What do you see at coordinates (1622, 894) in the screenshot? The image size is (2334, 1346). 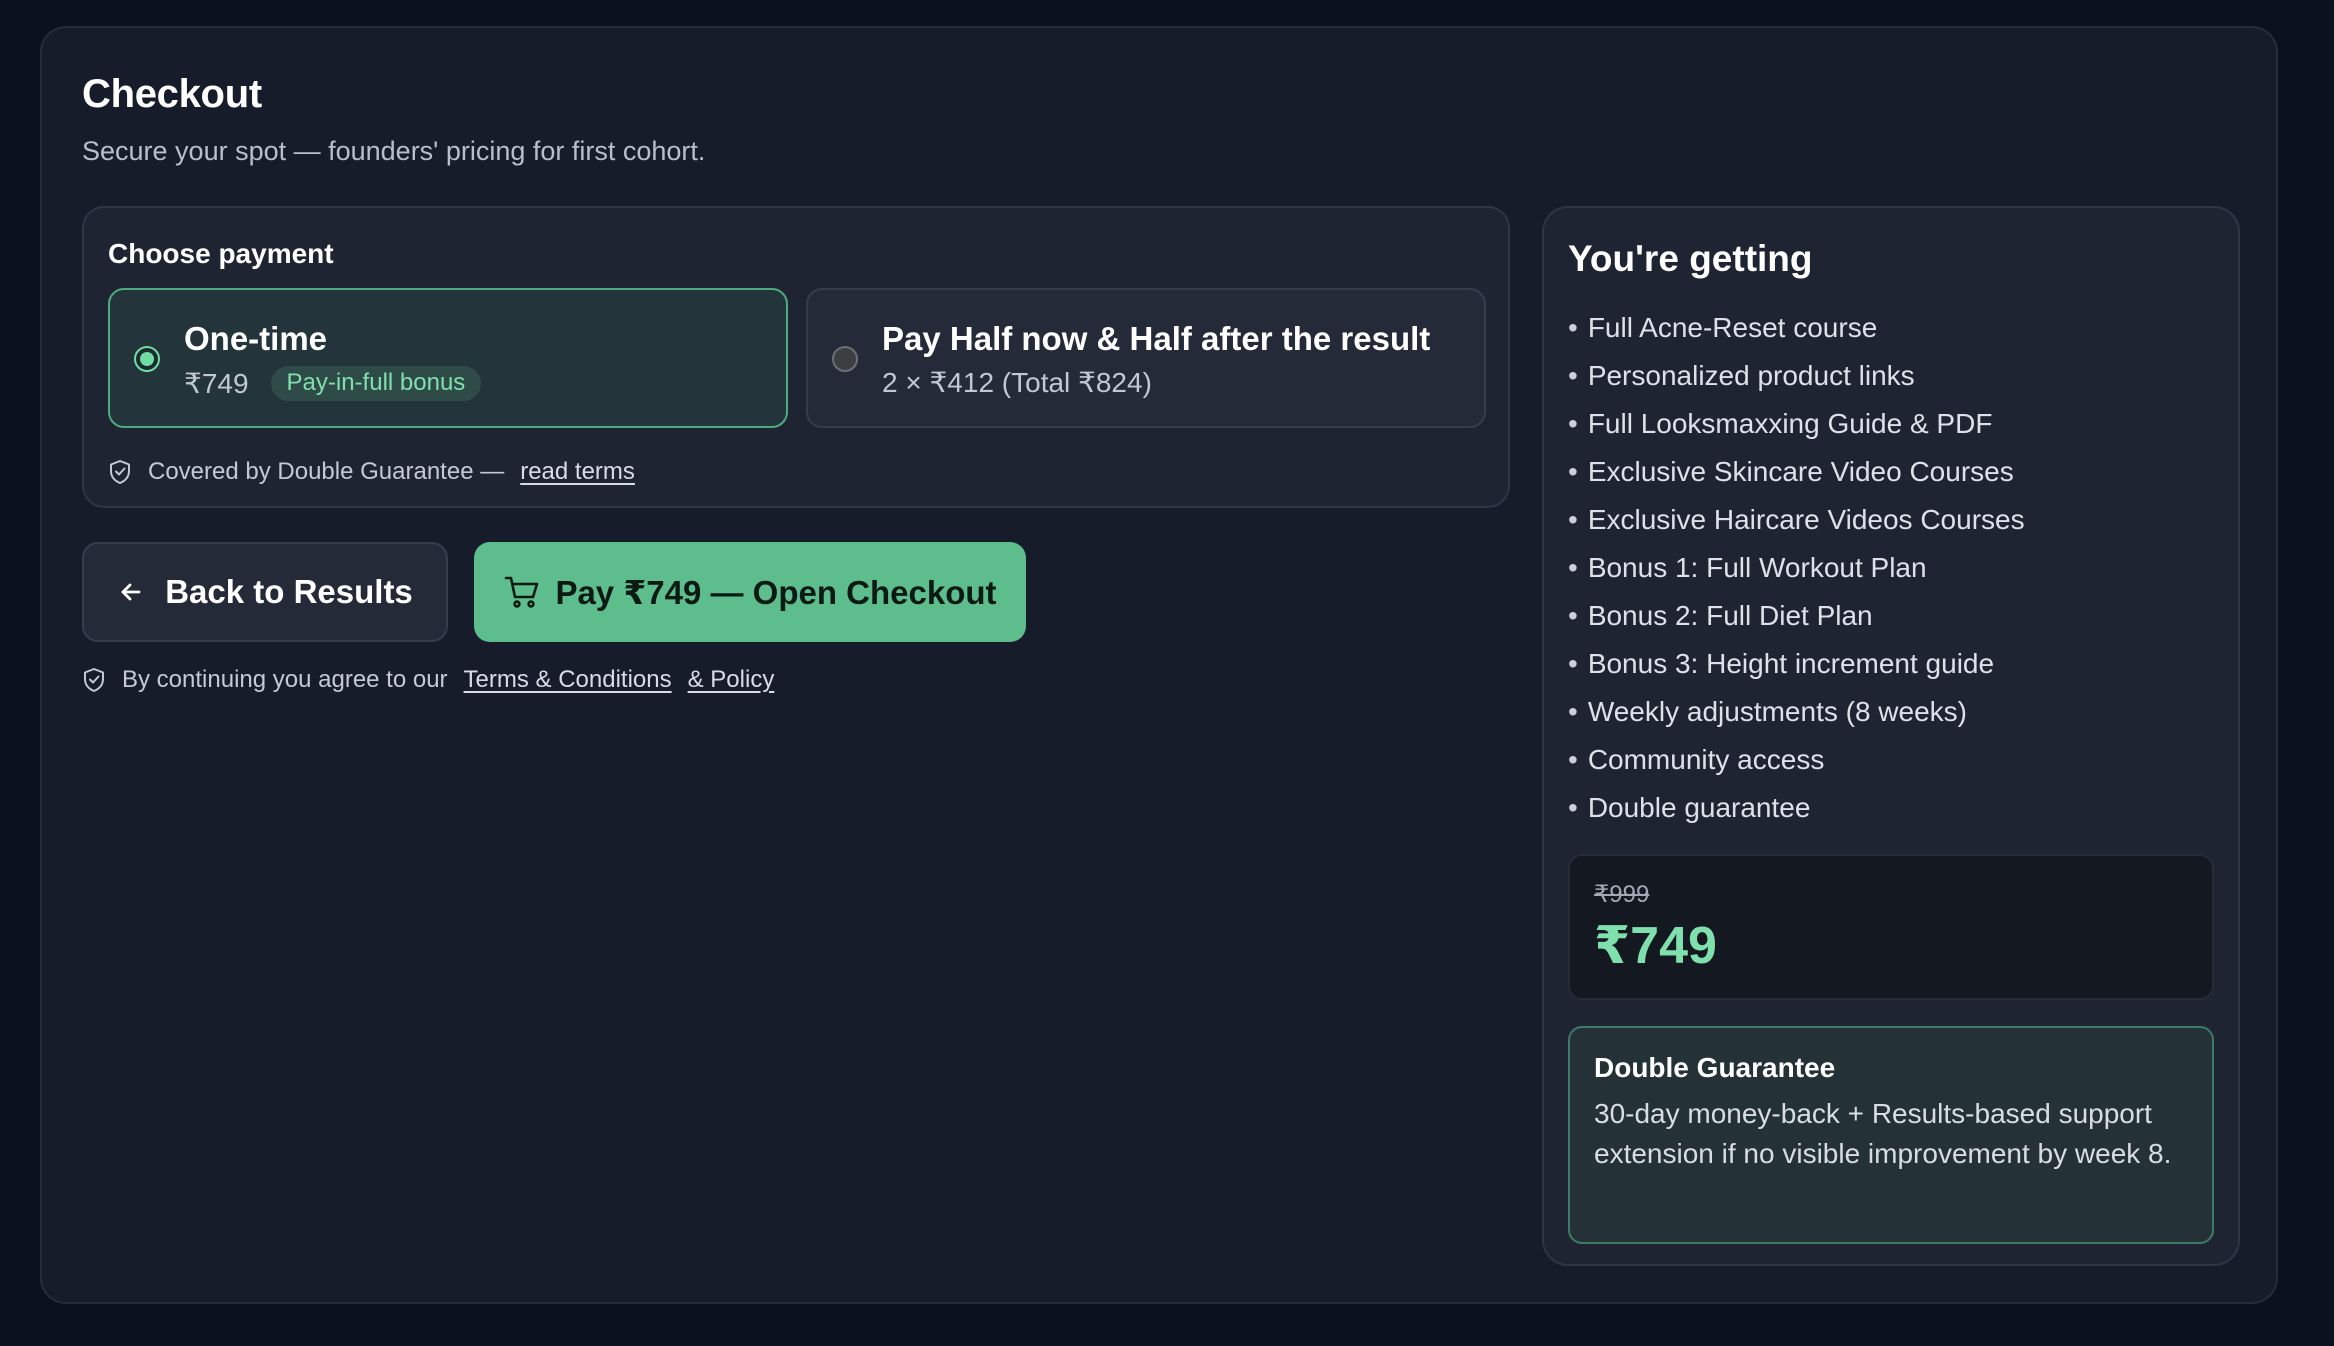 I see `old-price: ₹999` at bounding box center [1622, 894].